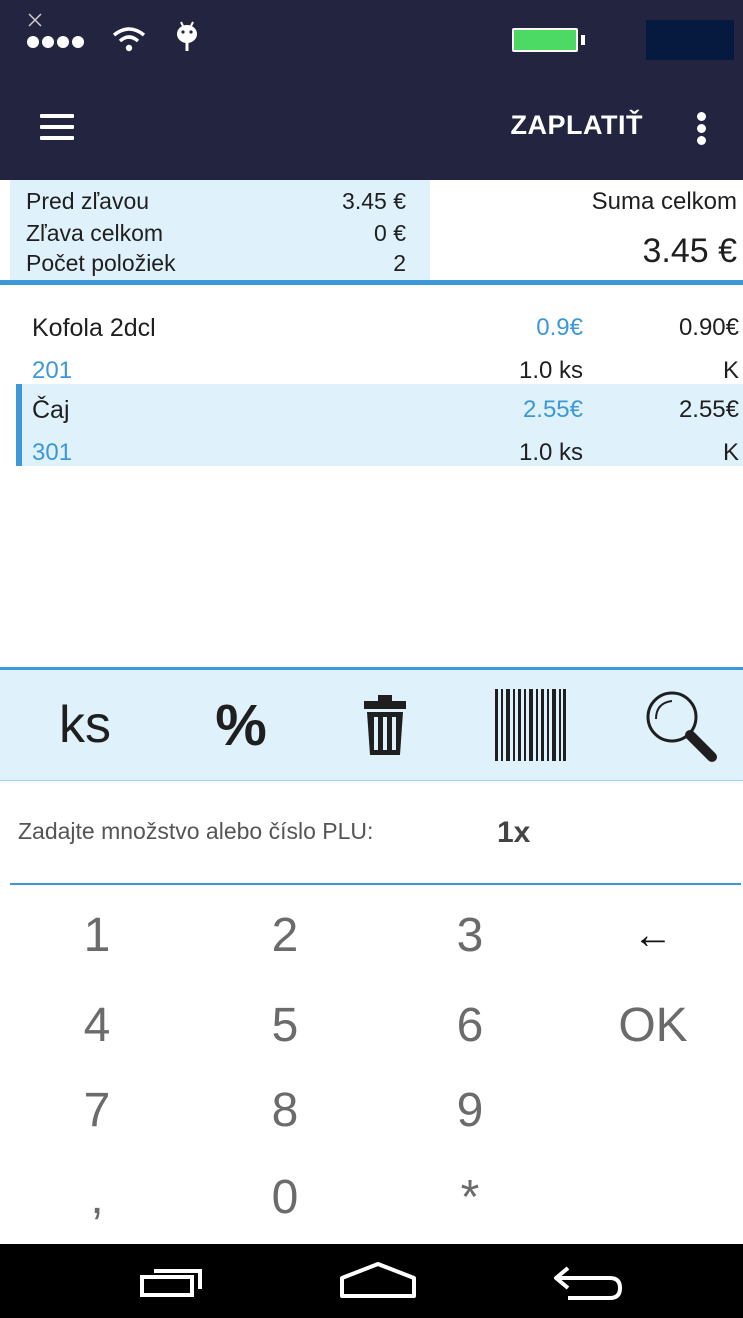 The width and height of the screenshot is (743, 1318). I want to click on before-discount-row: Pred zľavou 3.45 €, so click(216, 201).